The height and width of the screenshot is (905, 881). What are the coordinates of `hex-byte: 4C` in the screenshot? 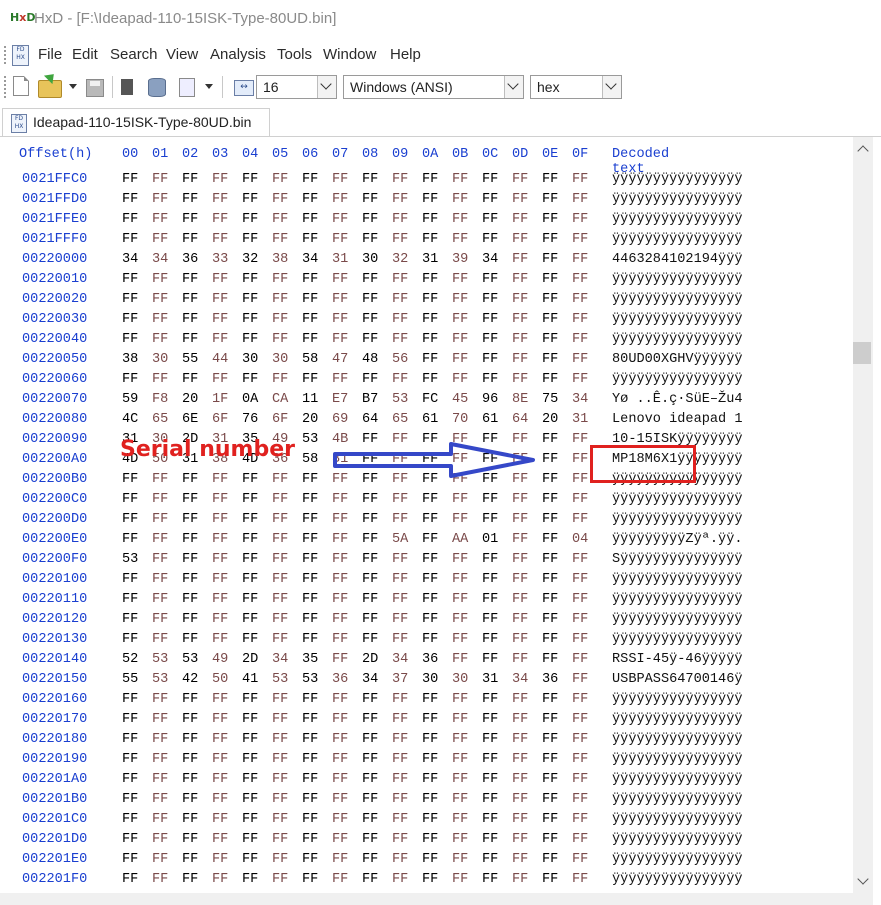 It's located at (130, 419).